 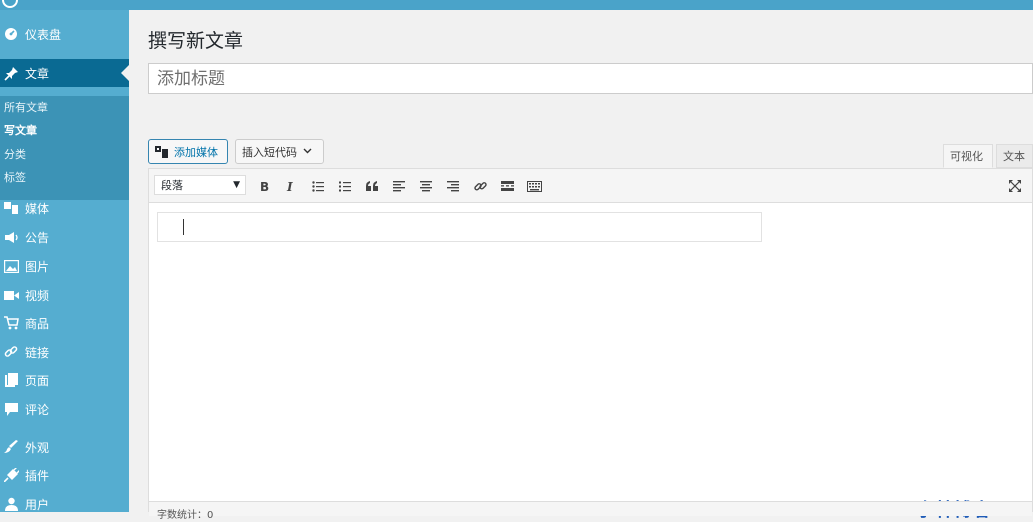 I want to click on pin-icon, so click(x=11, y=73).